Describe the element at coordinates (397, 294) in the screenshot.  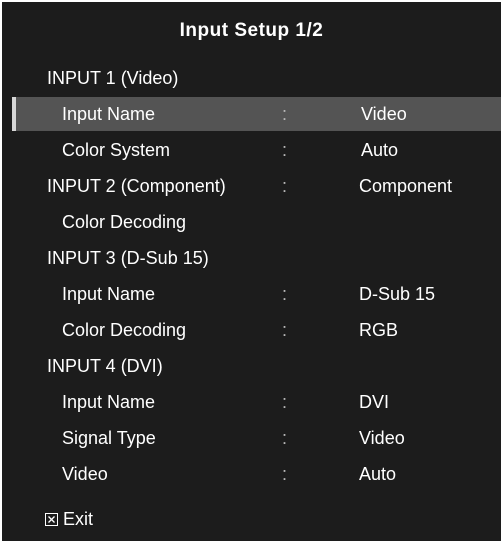
I see `menu-item-value: D-Sub 15` at that location.